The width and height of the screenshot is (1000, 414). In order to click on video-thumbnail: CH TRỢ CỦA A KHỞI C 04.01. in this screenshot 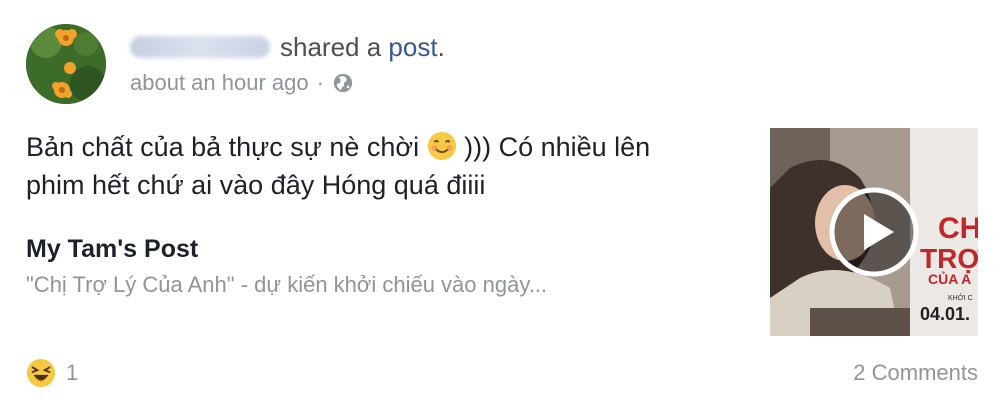, I will do `click(874, 232)`.